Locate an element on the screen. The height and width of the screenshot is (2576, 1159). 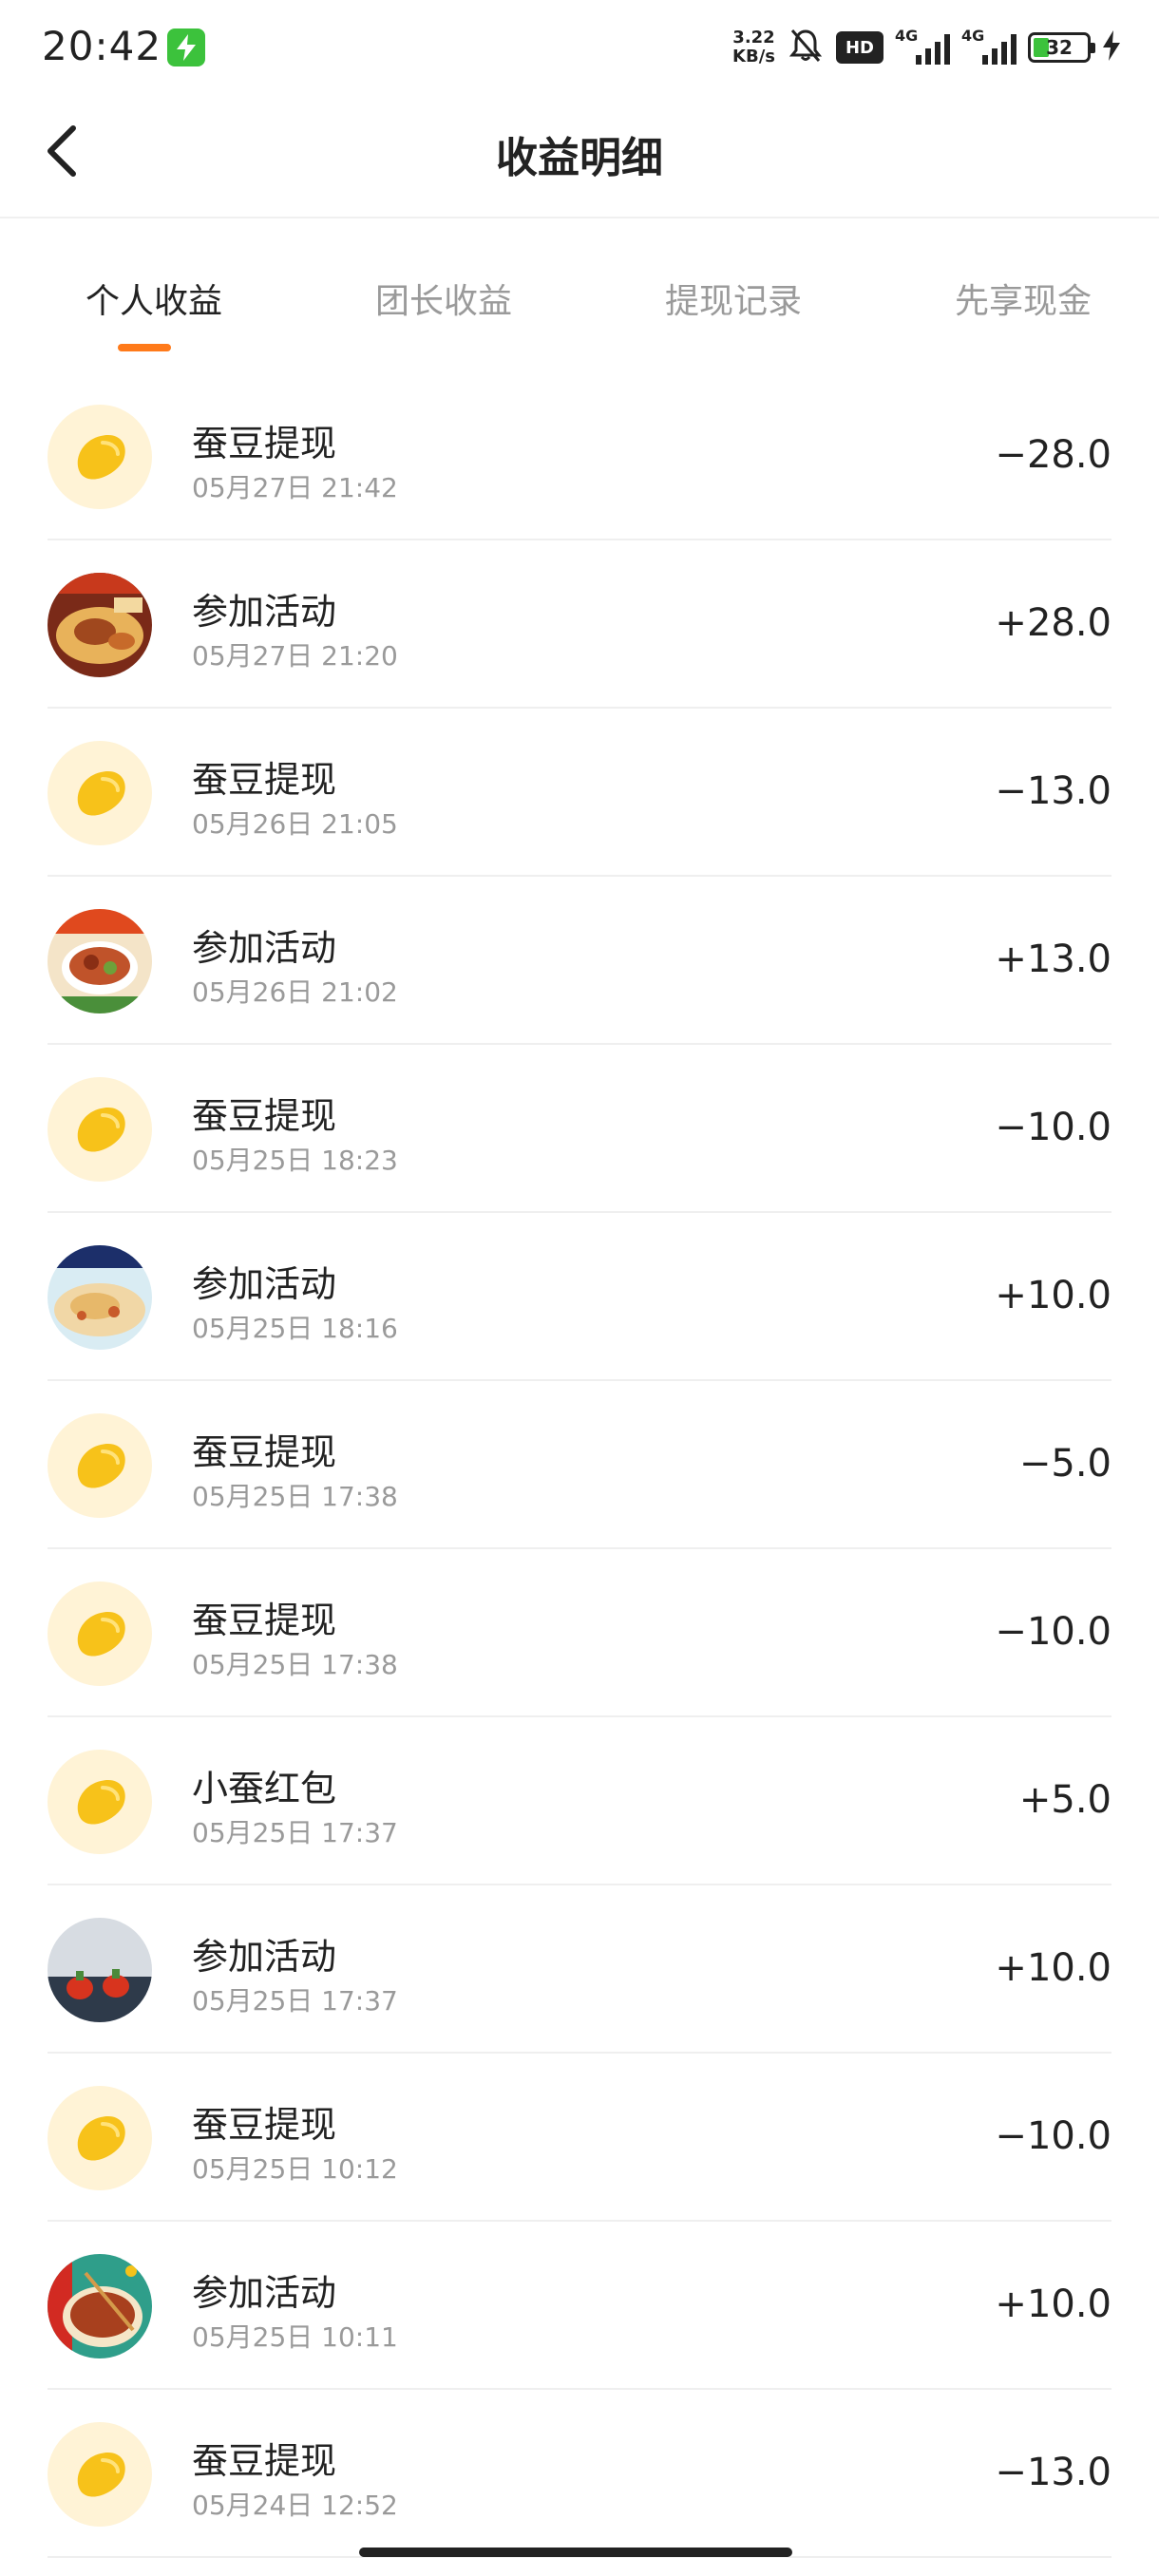
active-tab-indicator is located at coordinates (144, 347).